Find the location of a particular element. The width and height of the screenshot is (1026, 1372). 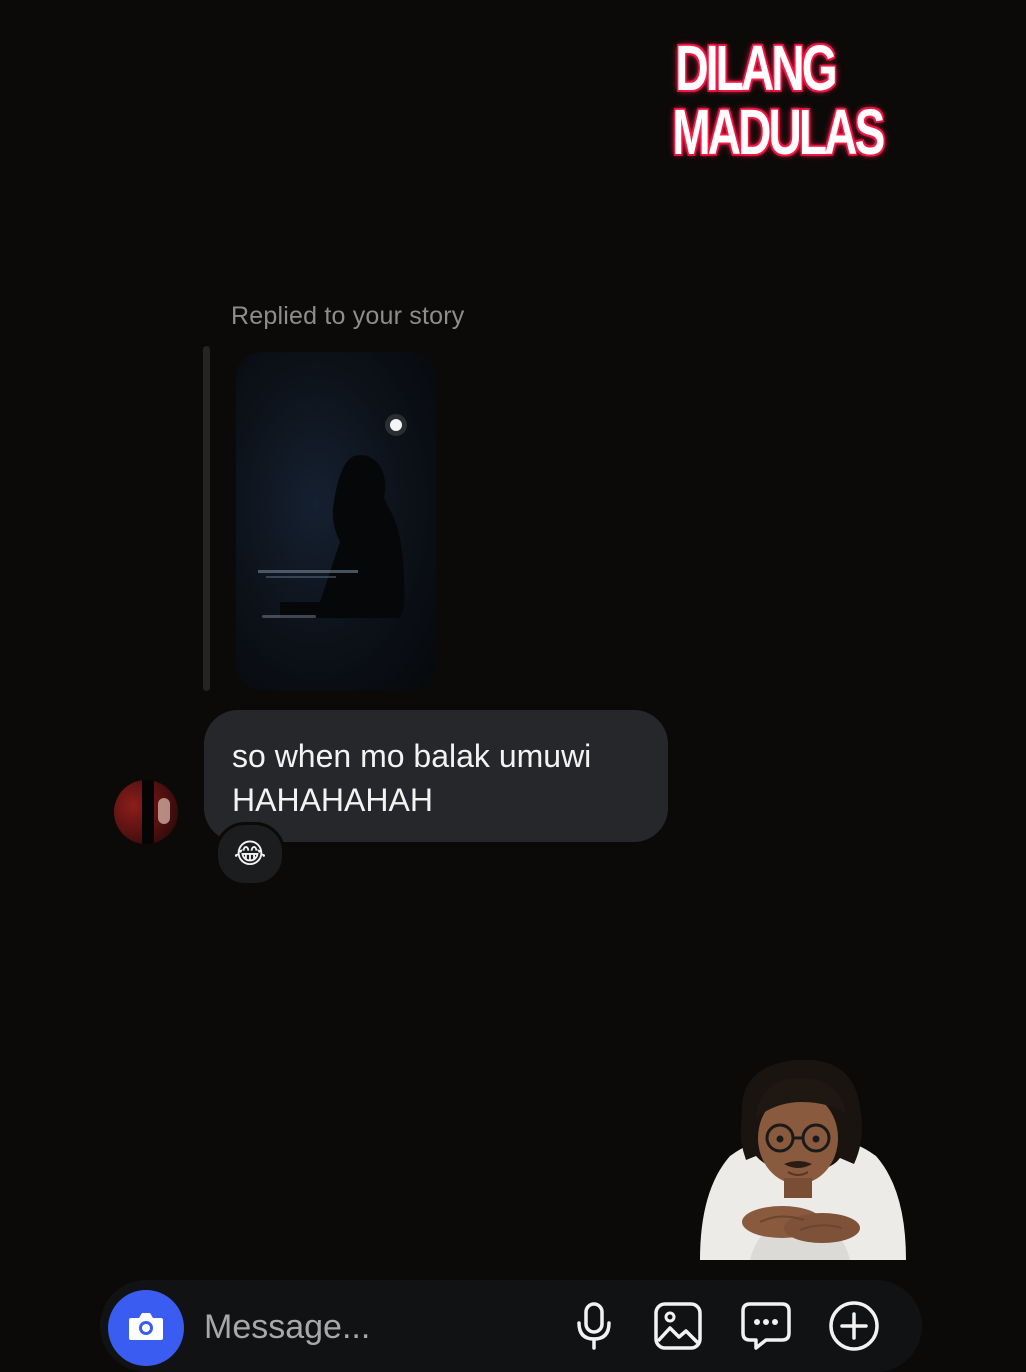

reaction-badge: 😂 is located at coordinates (250, 854).